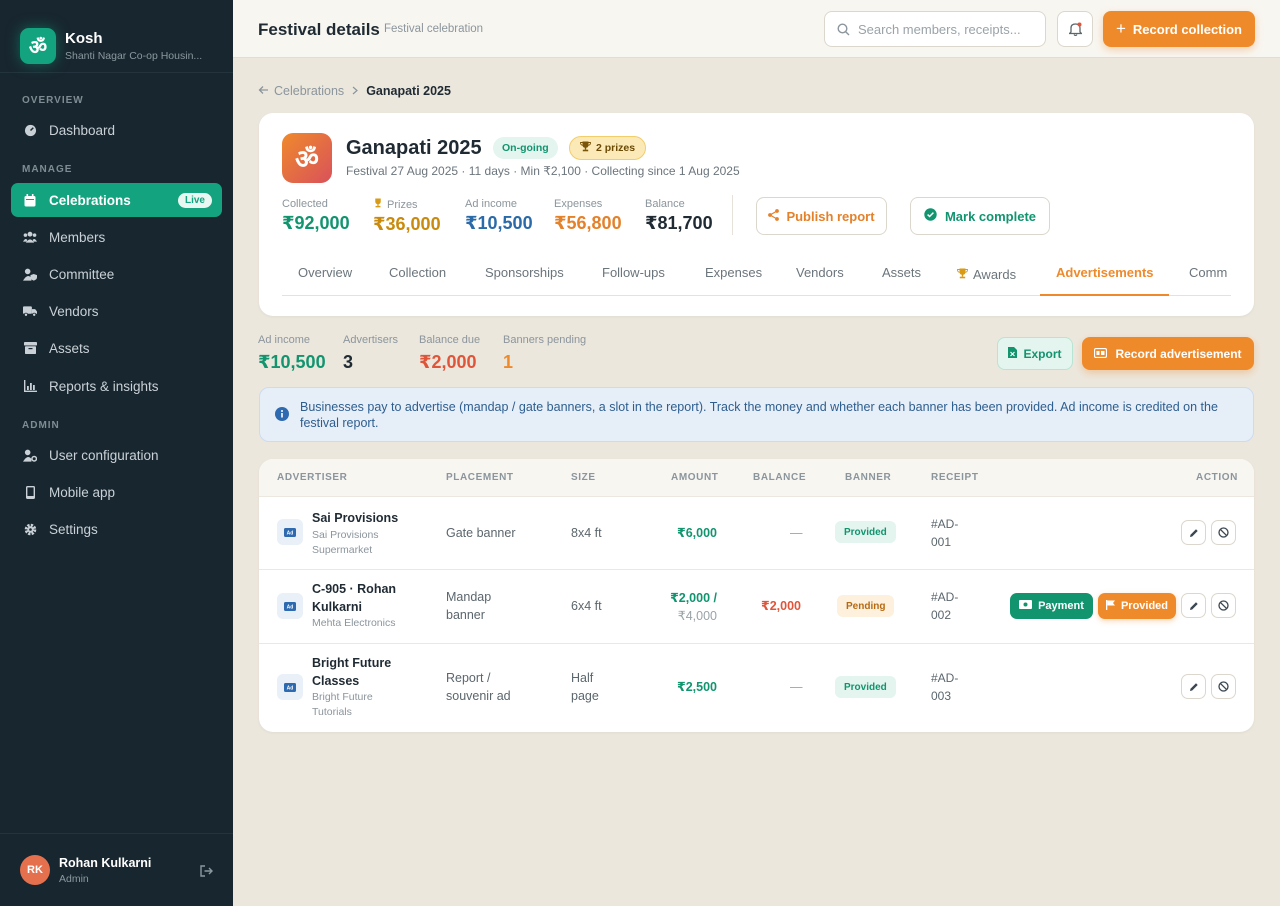  What do you see at coordinates (354, 623) in the screenshot?
I see `advertiser-business: Mehta Electronics` at bounding box center [354, 623].